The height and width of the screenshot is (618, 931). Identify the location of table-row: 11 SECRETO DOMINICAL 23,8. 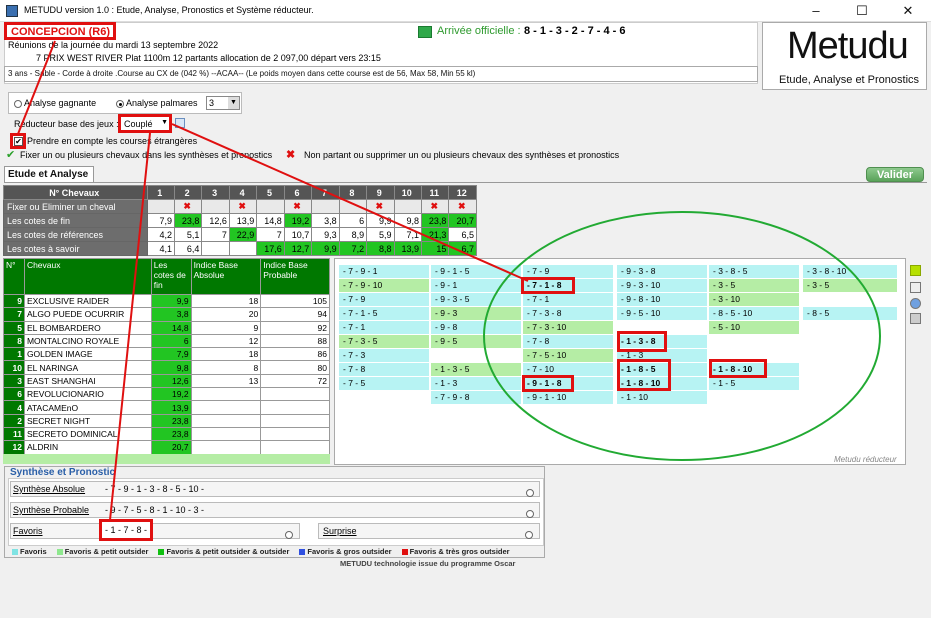
(166, 434).